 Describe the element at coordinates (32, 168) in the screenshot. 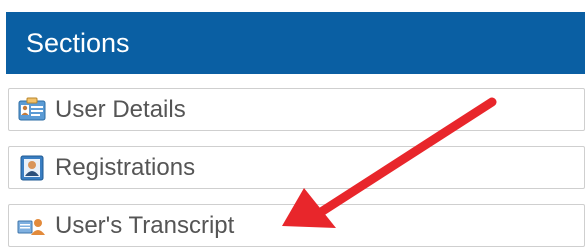

I see `registrations-user-icon` at that location.